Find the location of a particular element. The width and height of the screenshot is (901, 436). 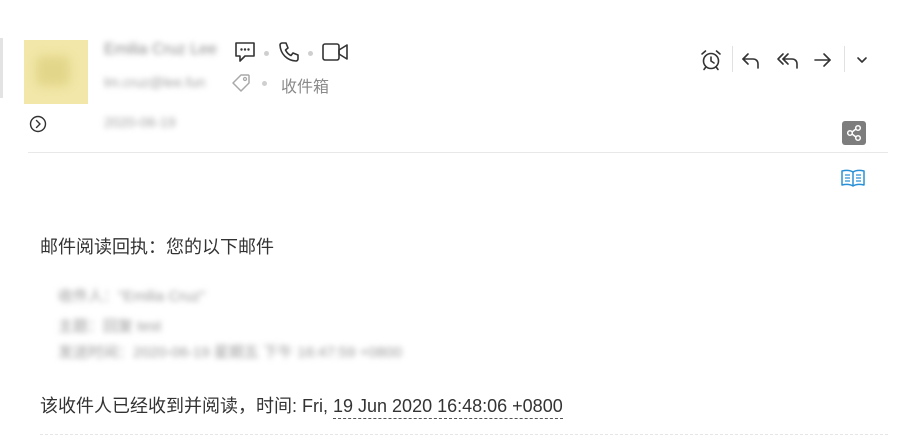

reply-icon is located at coordinates (751, 60).